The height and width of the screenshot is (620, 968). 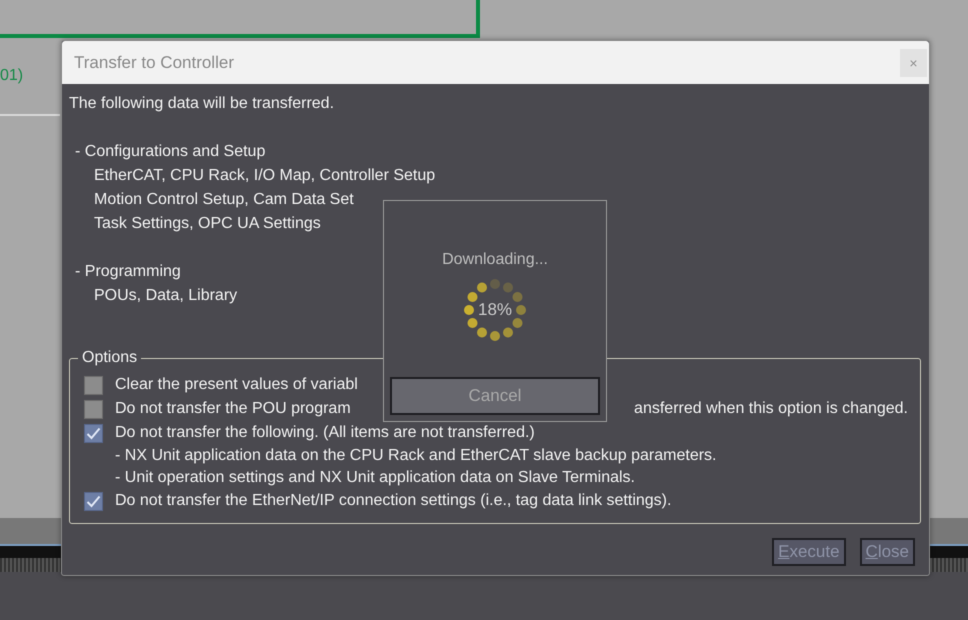 I want to click on section-line: EtherCAT, CPU Rack, I/O Map, Controller Setup, so click(x=264, y=176).